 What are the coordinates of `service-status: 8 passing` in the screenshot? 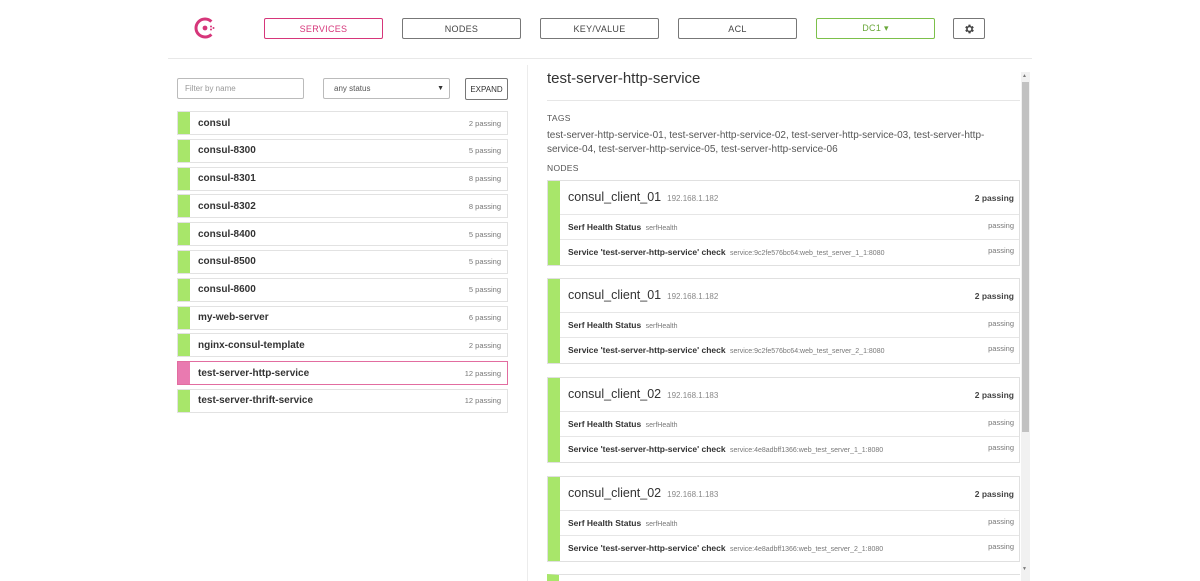 It's located at (484, 206).